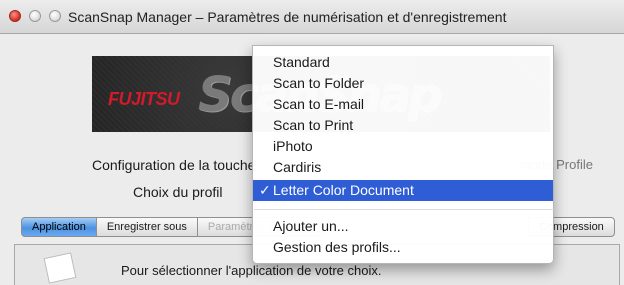 The image size is (624, 285). I want to click on menu-item-letter-color-document: ✓ Letter Color Document, so click(403, 190).